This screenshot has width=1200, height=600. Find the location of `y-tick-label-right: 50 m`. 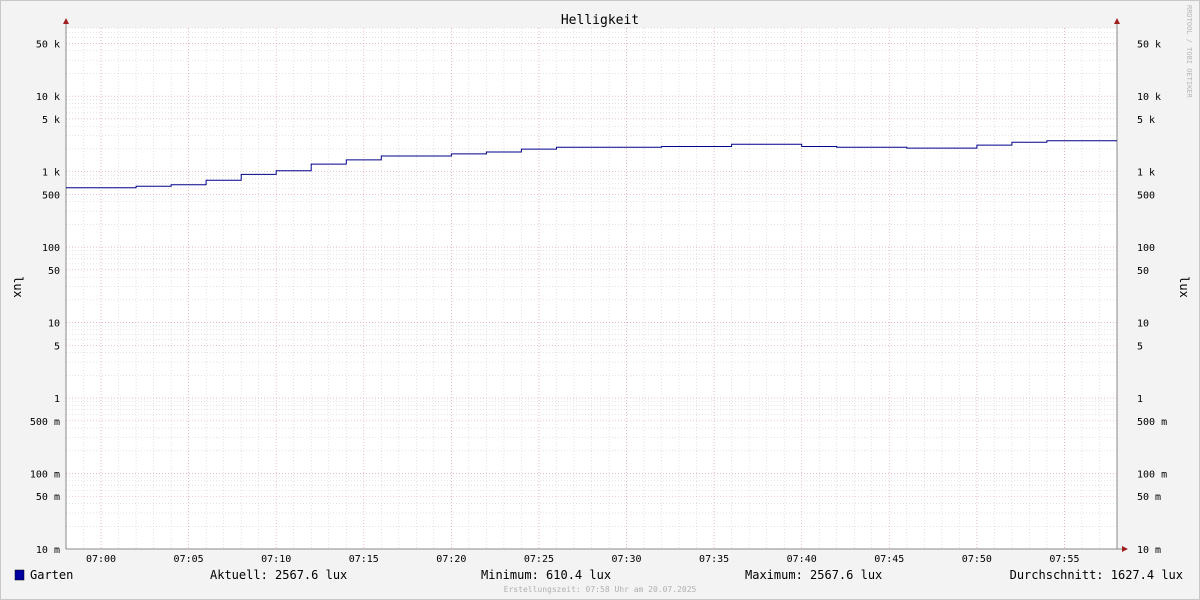

y-tick-label-right: 50 m is located at coordinates (1149, 497).